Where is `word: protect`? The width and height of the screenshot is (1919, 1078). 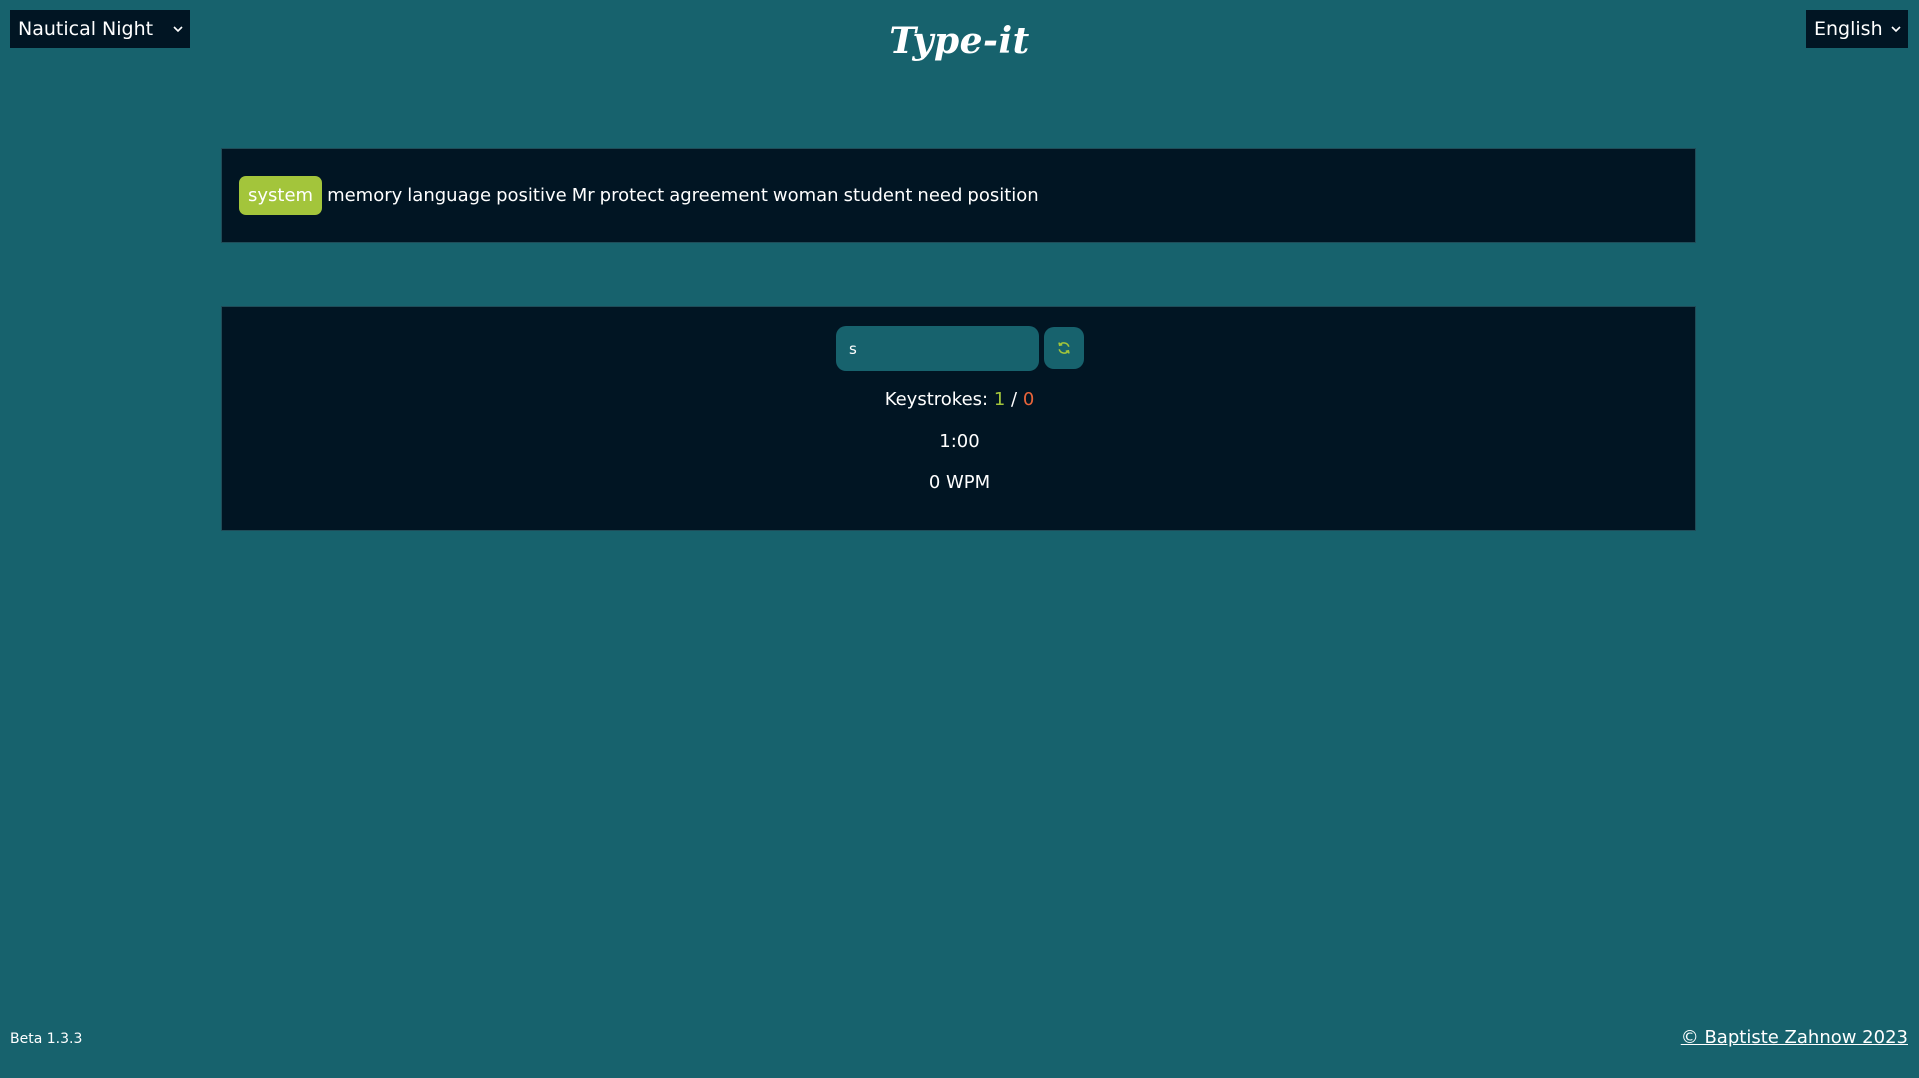
word: protect is located at coordinates (632, 195).